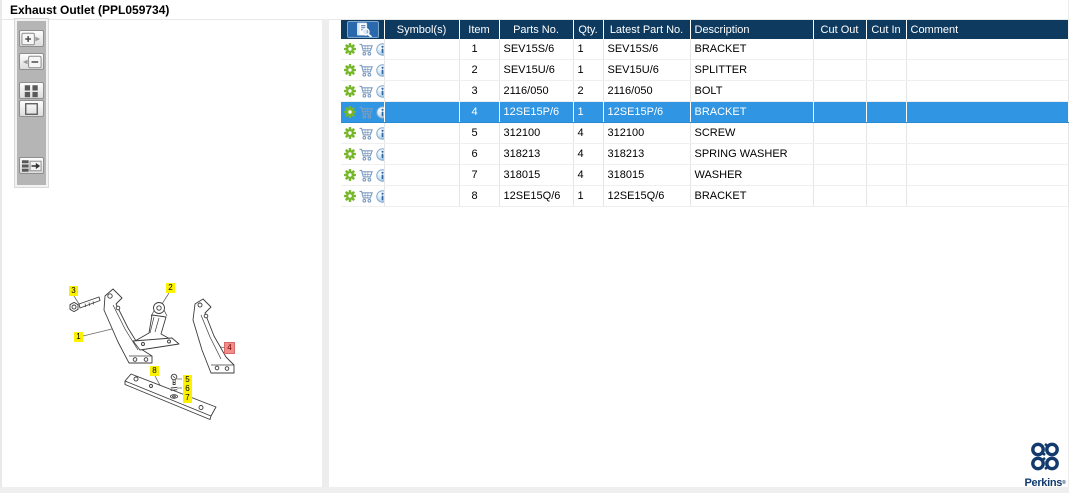  Describe the element at coordinates (479, 29) in the screenshot. I see `header-item: Item` at that location.